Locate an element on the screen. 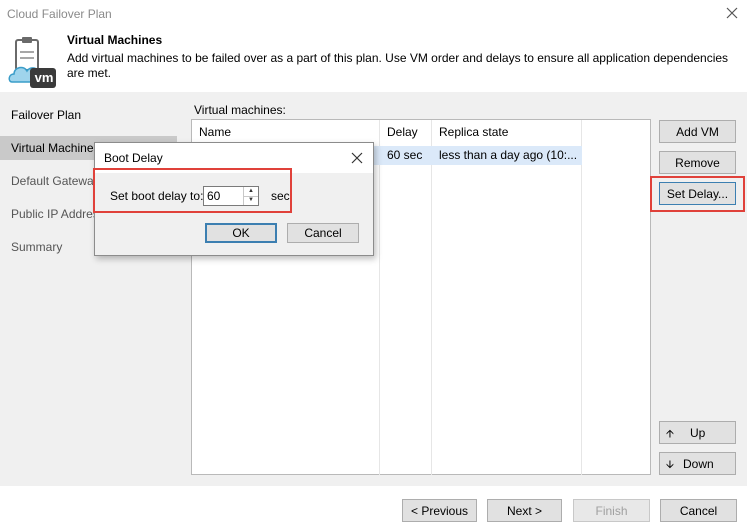  up-button: 🡩 Up is located at coordinates (697, 432).